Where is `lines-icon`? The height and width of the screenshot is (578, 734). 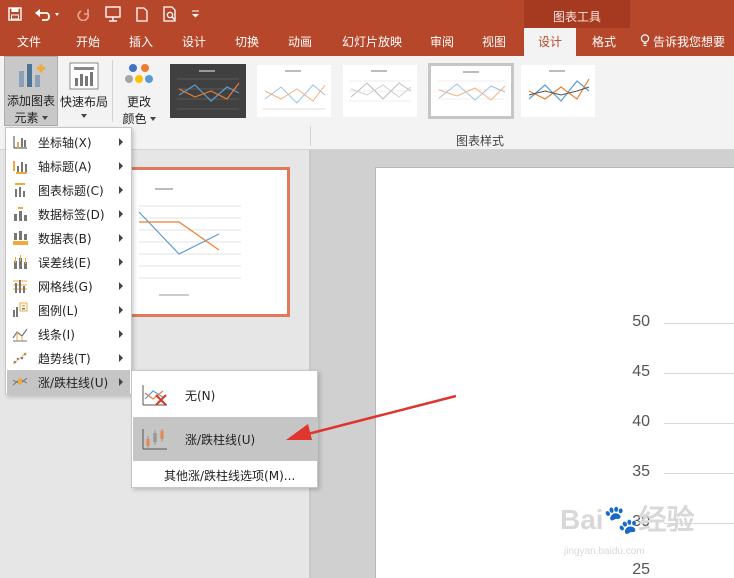
lines-icon is located at coordinates (20, 334).